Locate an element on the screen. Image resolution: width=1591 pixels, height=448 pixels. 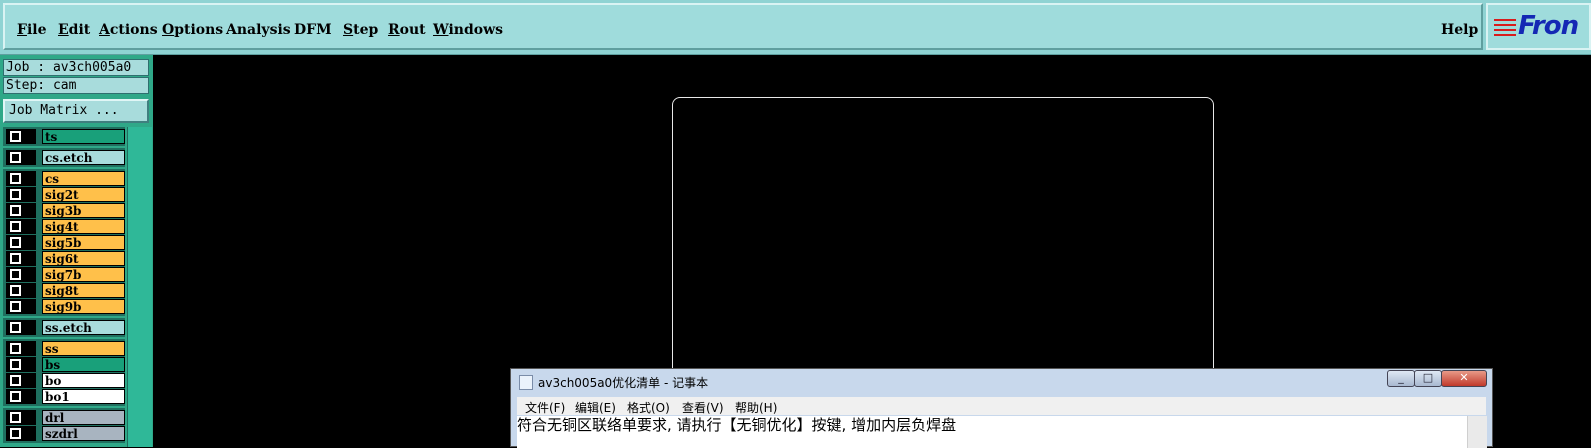
layer-name: sig8t is located at coordinates (83, 290).